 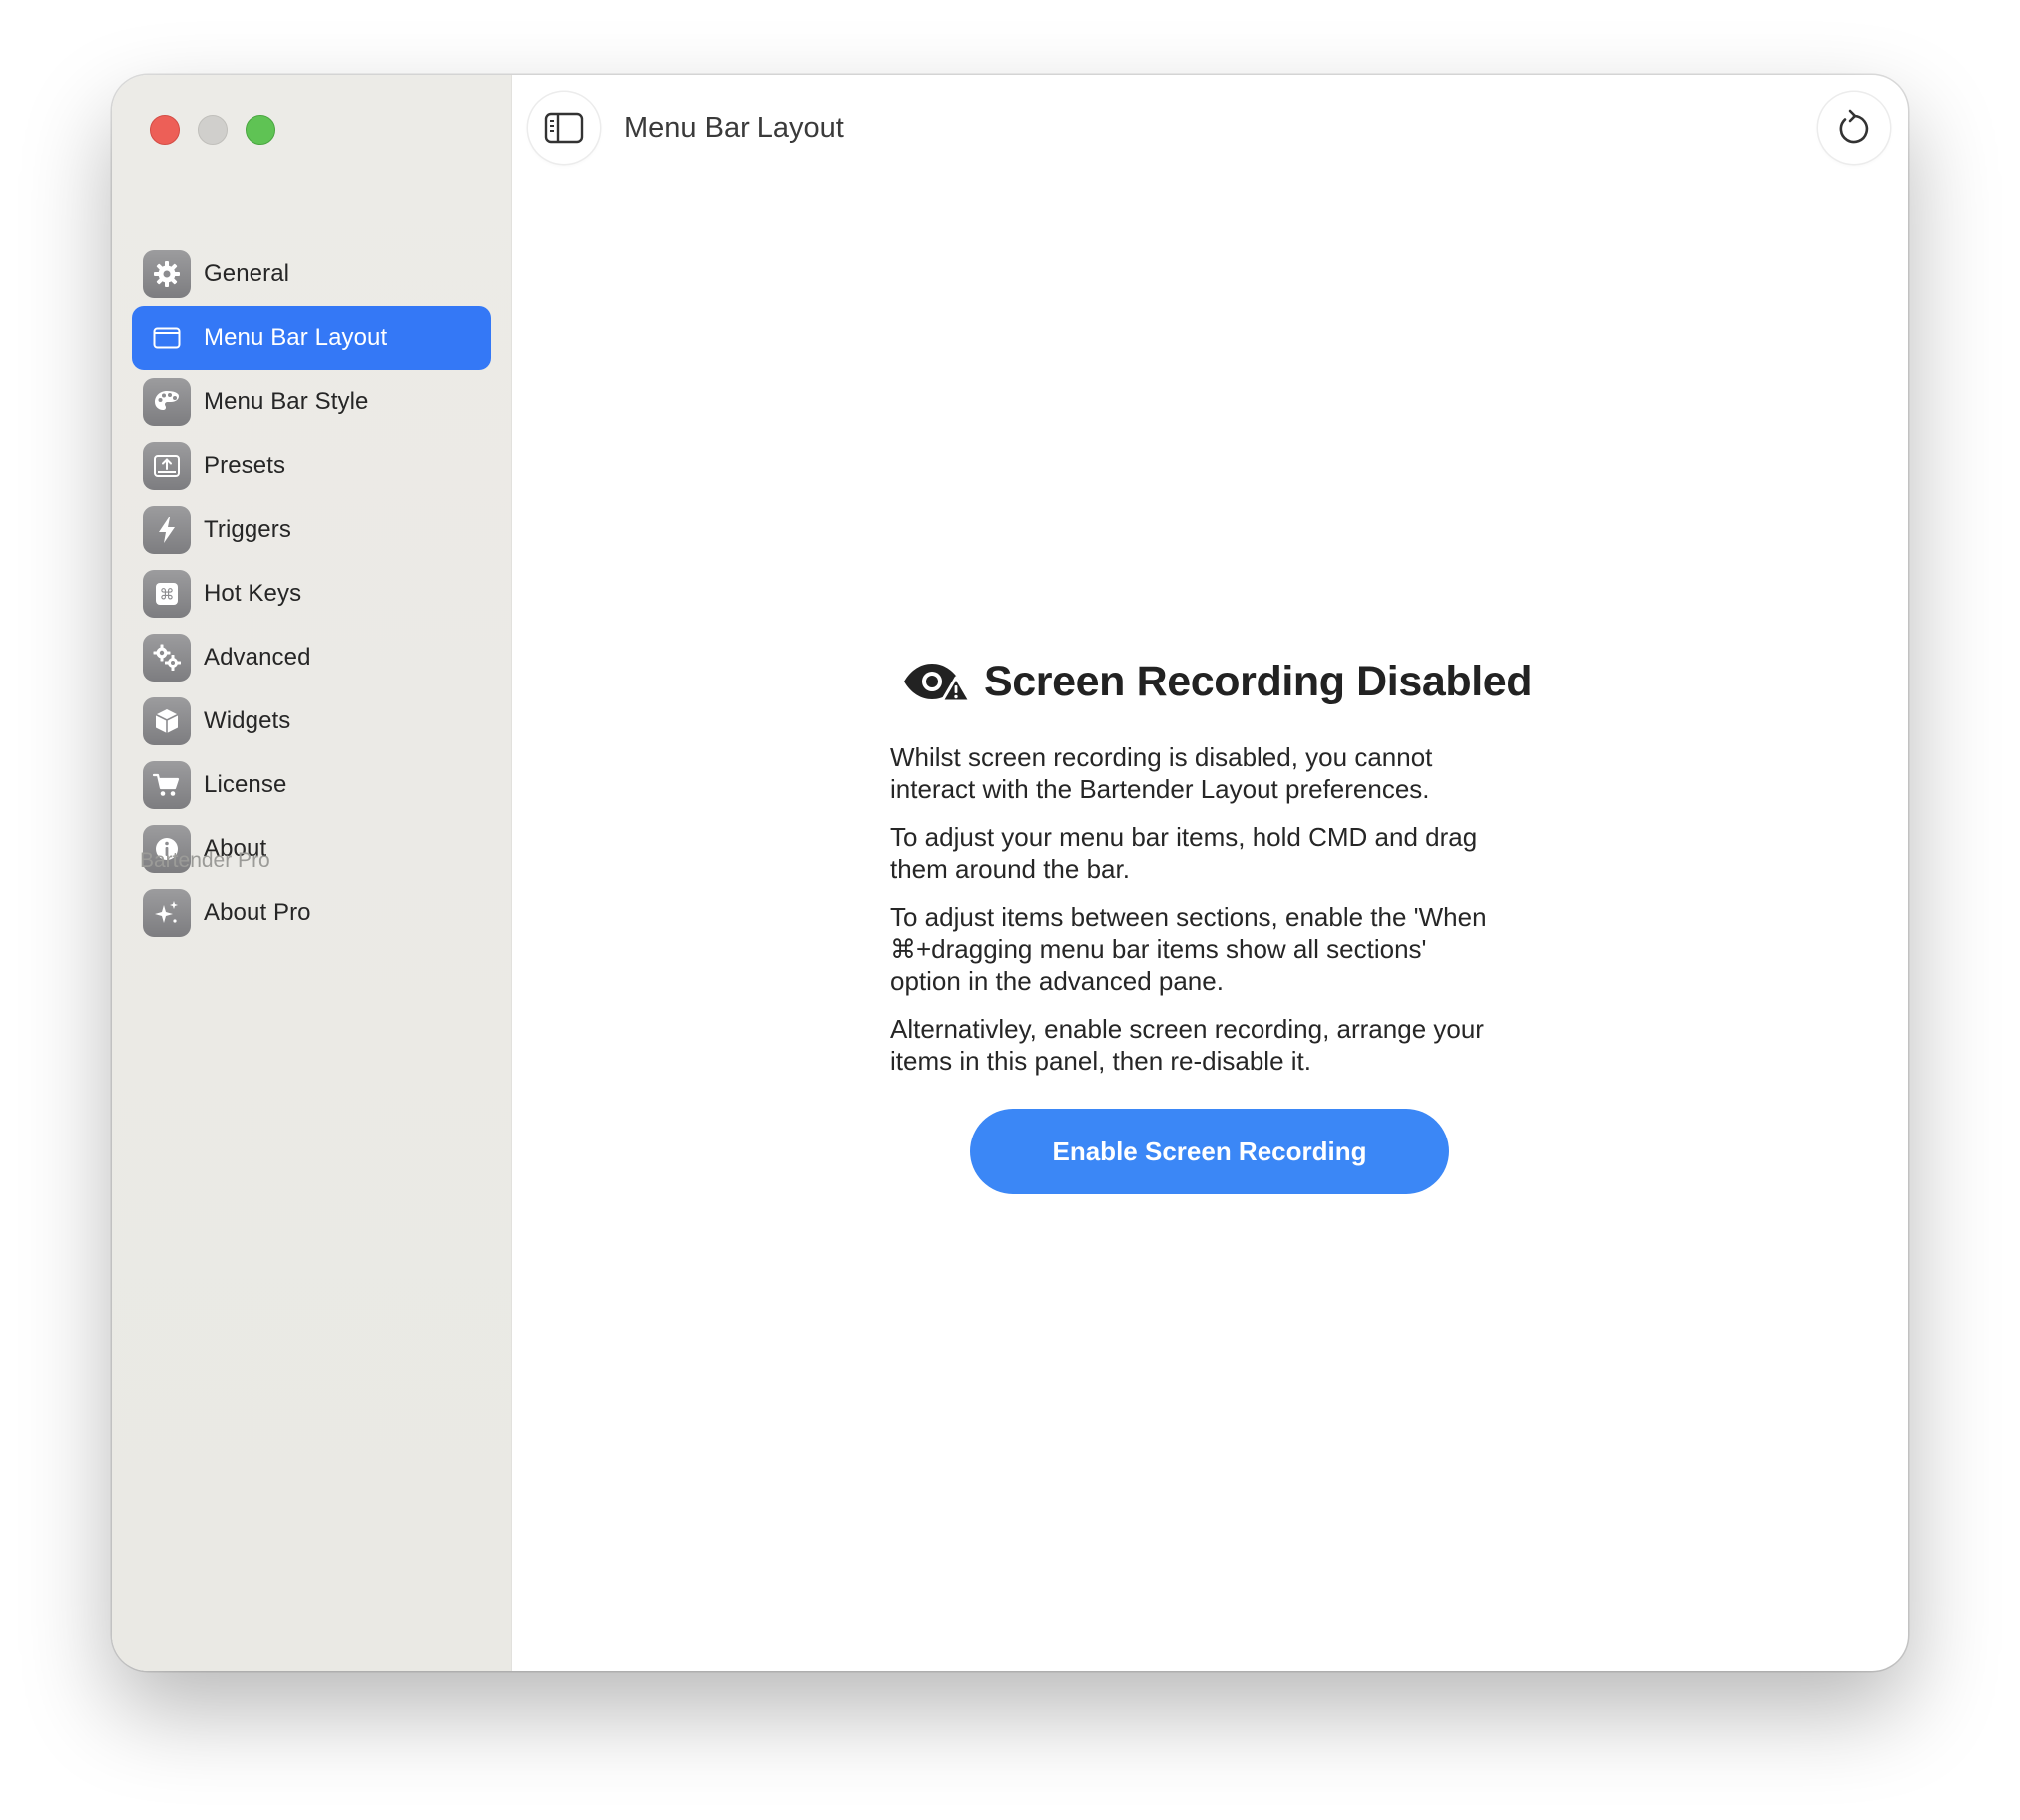 What do you see at coordinates (1209, 1151) in the screenshot?
I see `enable-screen-recording-button: Enable Screen Recording` at bounding box center [1209, 1151].